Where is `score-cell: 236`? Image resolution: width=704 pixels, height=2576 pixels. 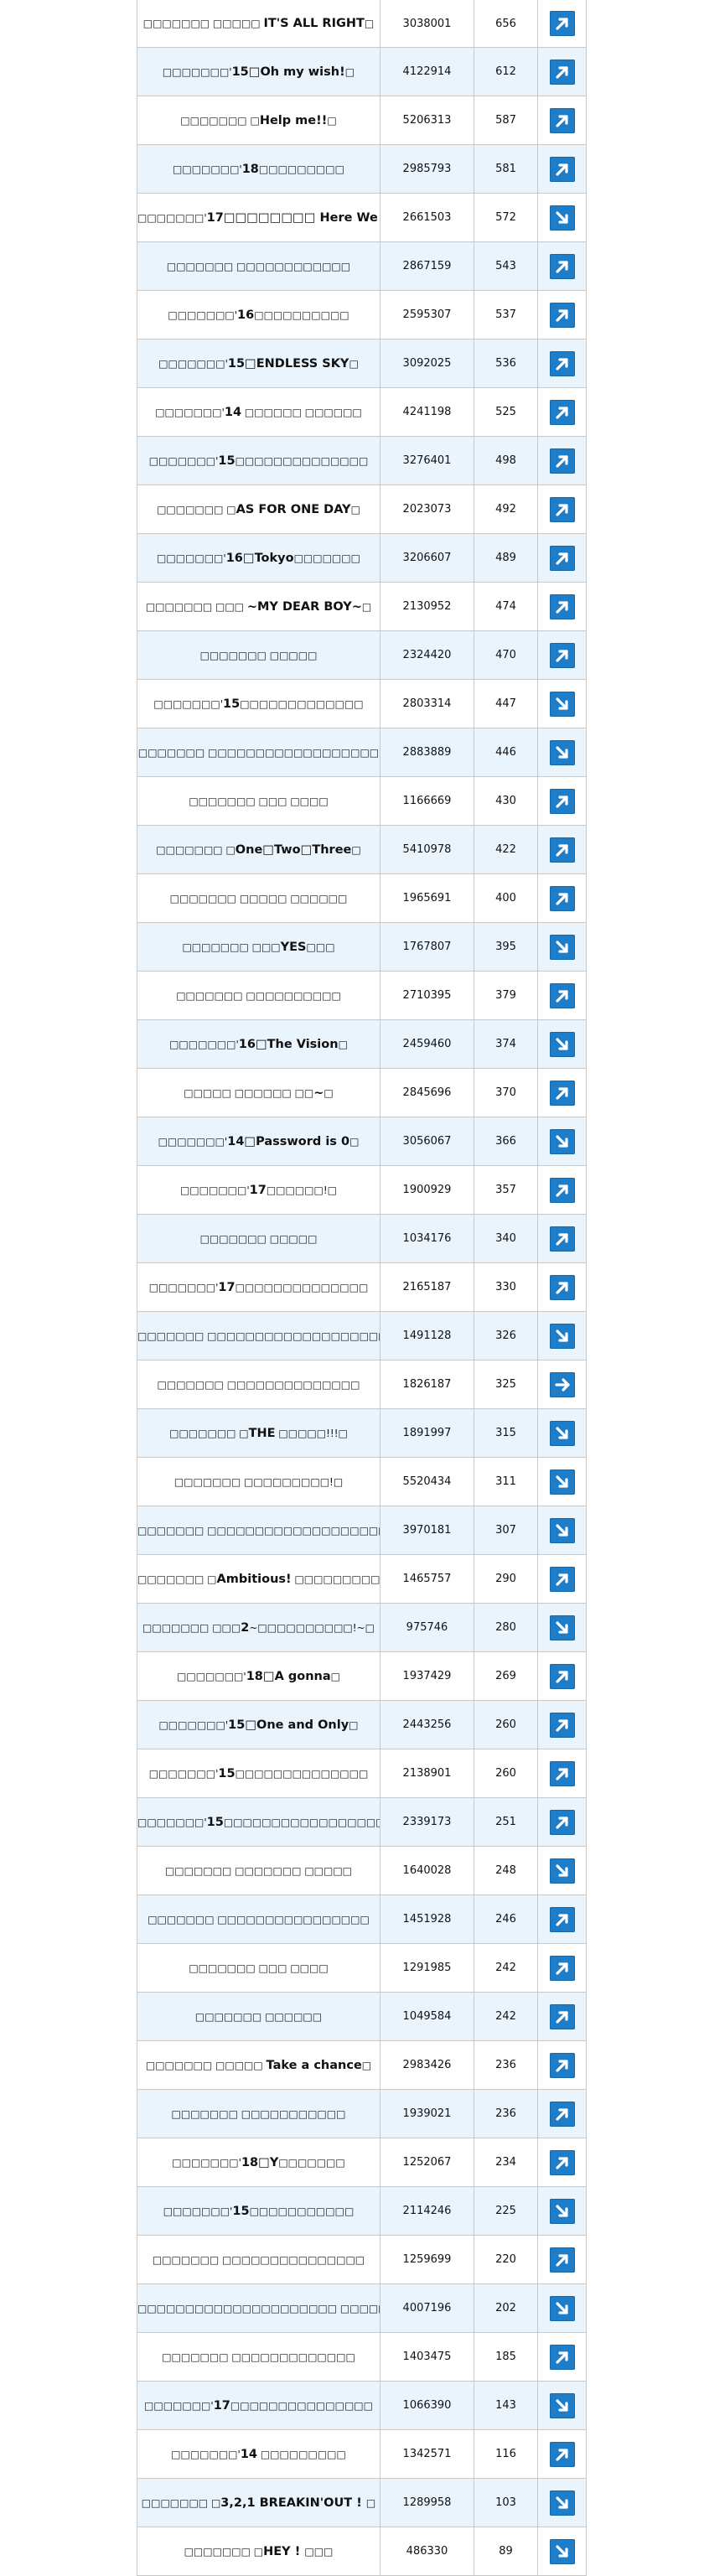
score-cell: 236 is located at coordinates (506, 2113).